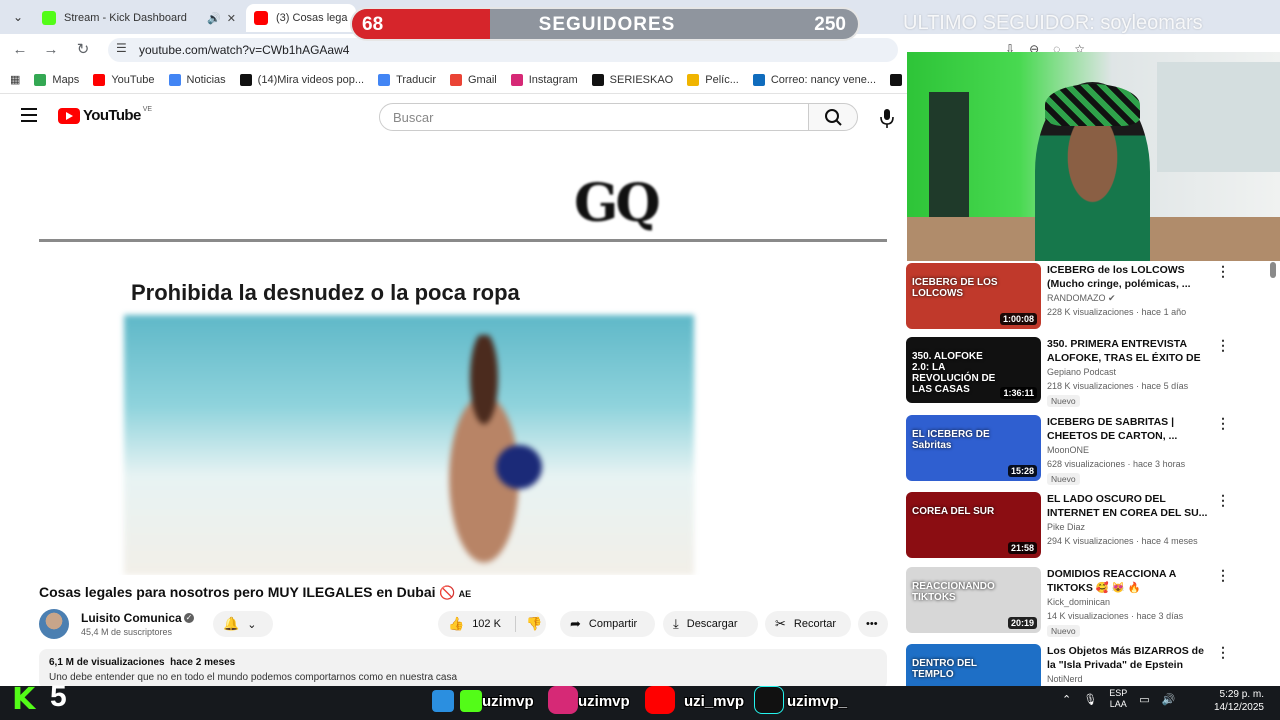  I want to click on translate-icon, so click(384, 79).